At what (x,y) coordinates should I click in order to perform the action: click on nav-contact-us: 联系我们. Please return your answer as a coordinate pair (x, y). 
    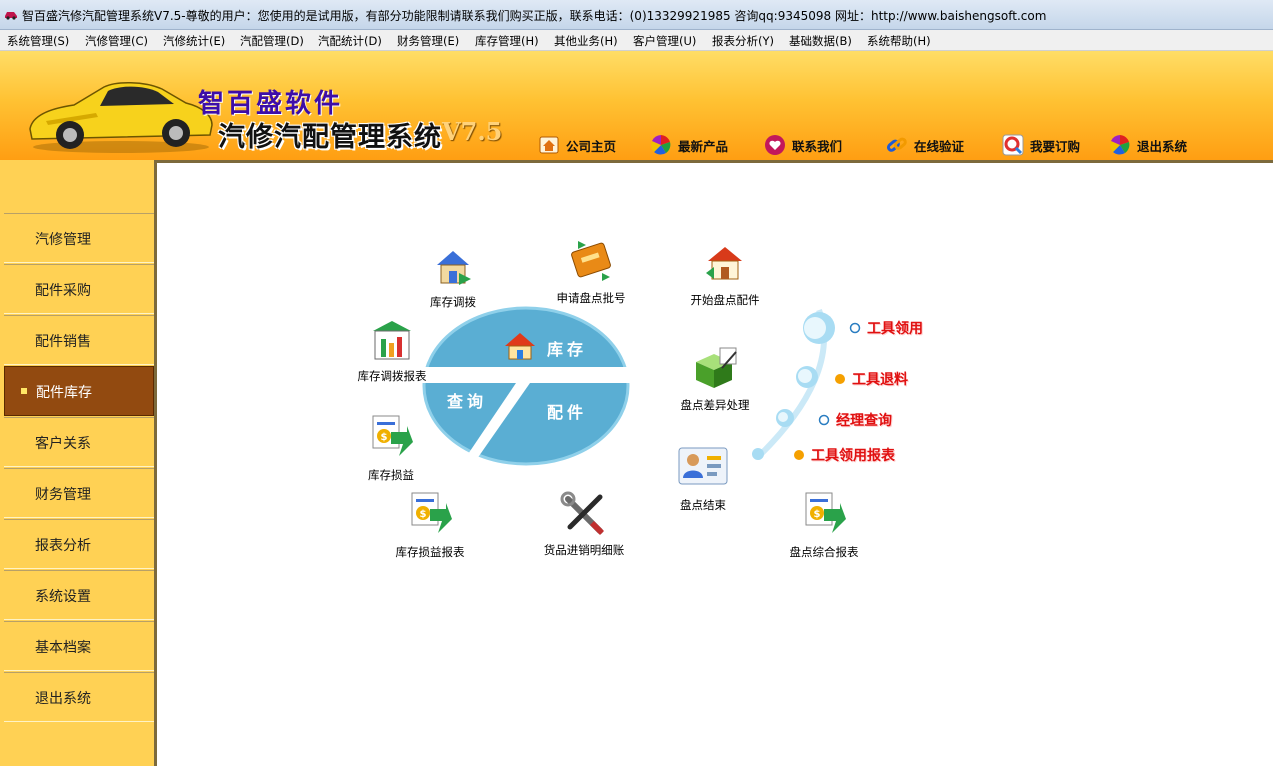
    Looking at the image, I should click on (803, 145).